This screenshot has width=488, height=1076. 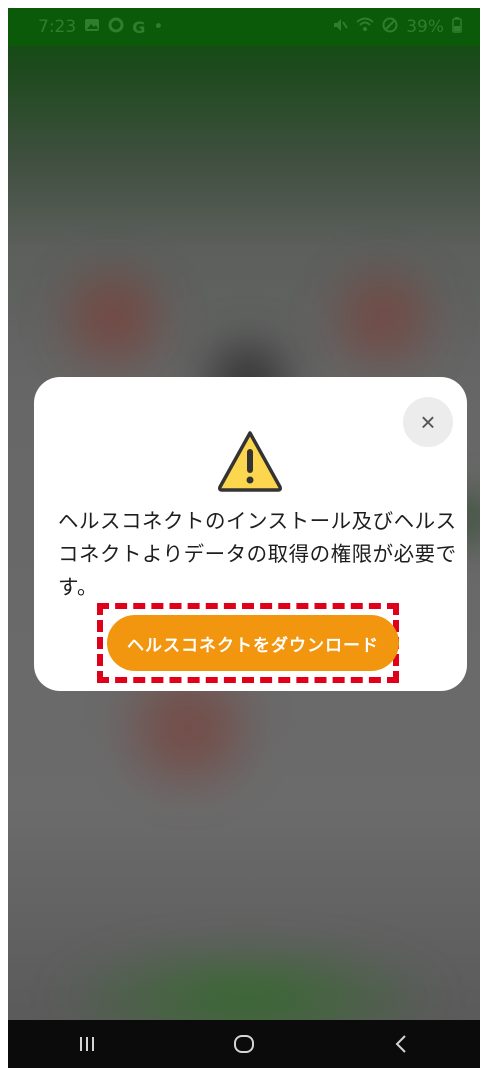 I want to click on do-not-disturb-icon, so click(x=390, y=27).